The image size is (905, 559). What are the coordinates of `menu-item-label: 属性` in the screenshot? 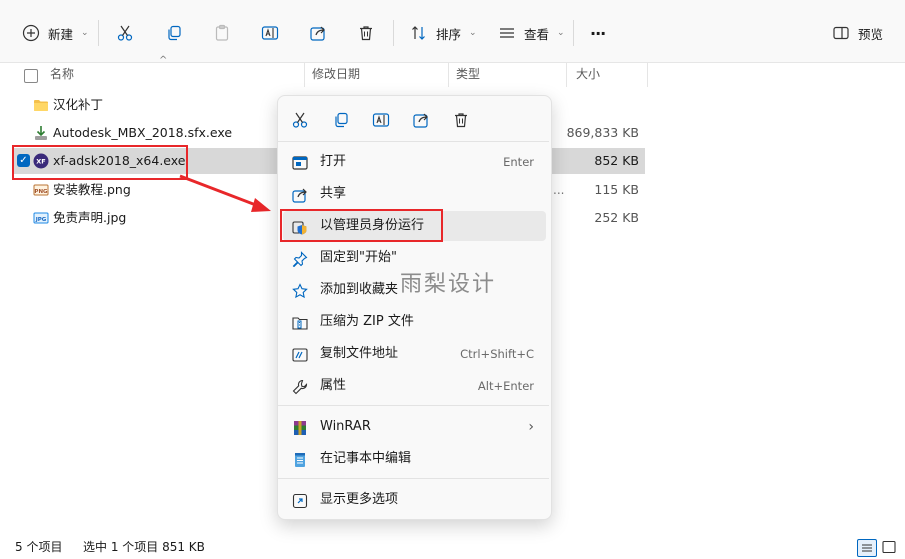 It's located at (333, 385).